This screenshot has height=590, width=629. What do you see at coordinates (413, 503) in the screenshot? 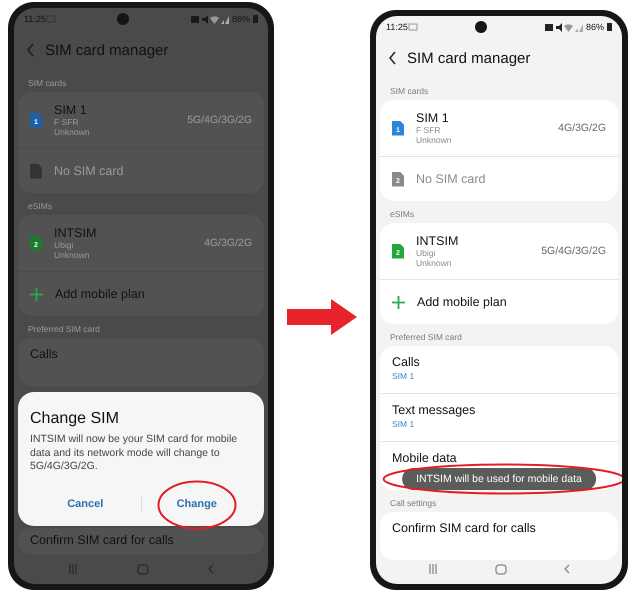
I see `section-header: Call settings` at bounding box center [413, 503].